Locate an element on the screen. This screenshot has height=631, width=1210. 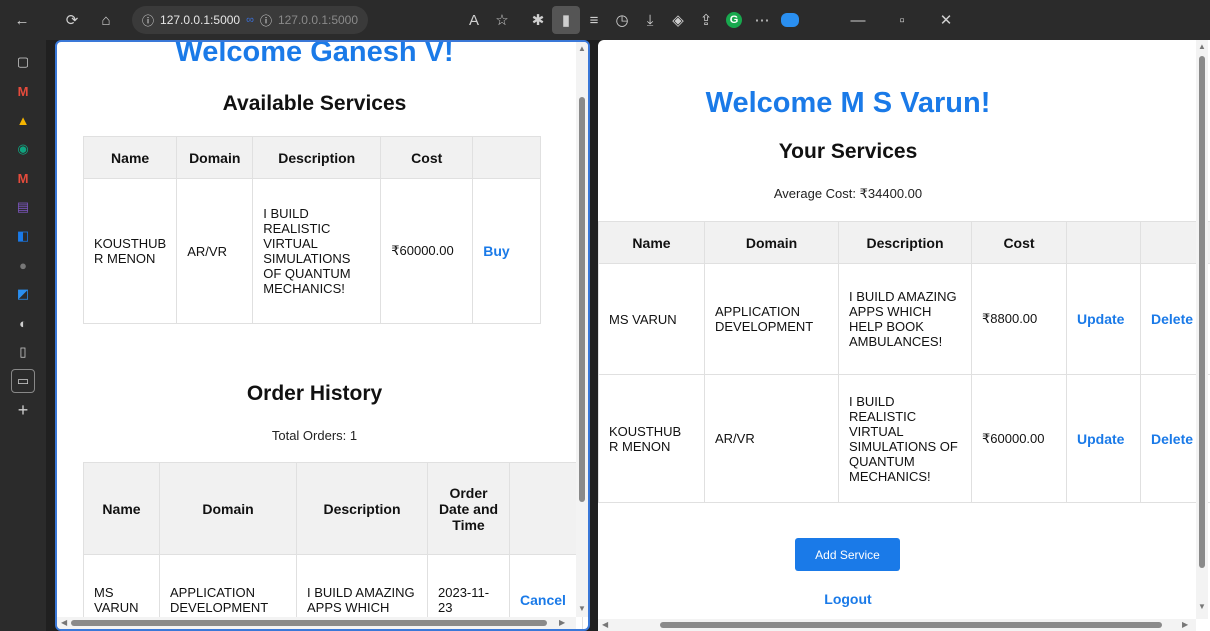
left-horizontal-scrollbar: ◀ ▶ is located at coordinates (316, 623).